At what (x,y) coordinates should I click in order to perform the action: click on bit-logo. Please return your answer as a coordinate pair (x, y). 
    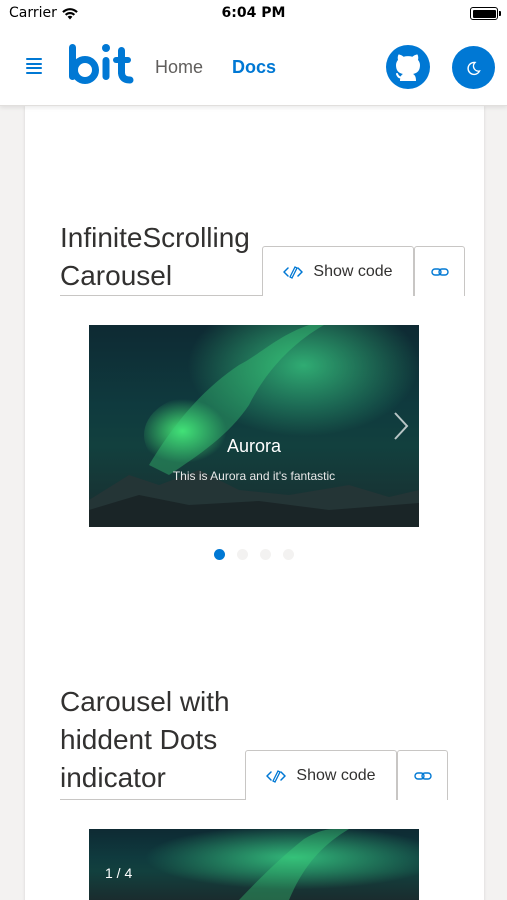
    Looking at the image, I should click on (100, 65).